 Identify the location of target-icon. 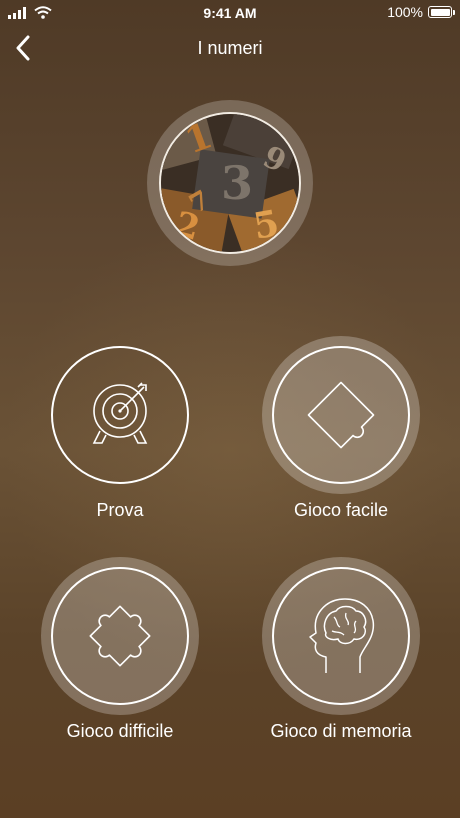
(120, 413).